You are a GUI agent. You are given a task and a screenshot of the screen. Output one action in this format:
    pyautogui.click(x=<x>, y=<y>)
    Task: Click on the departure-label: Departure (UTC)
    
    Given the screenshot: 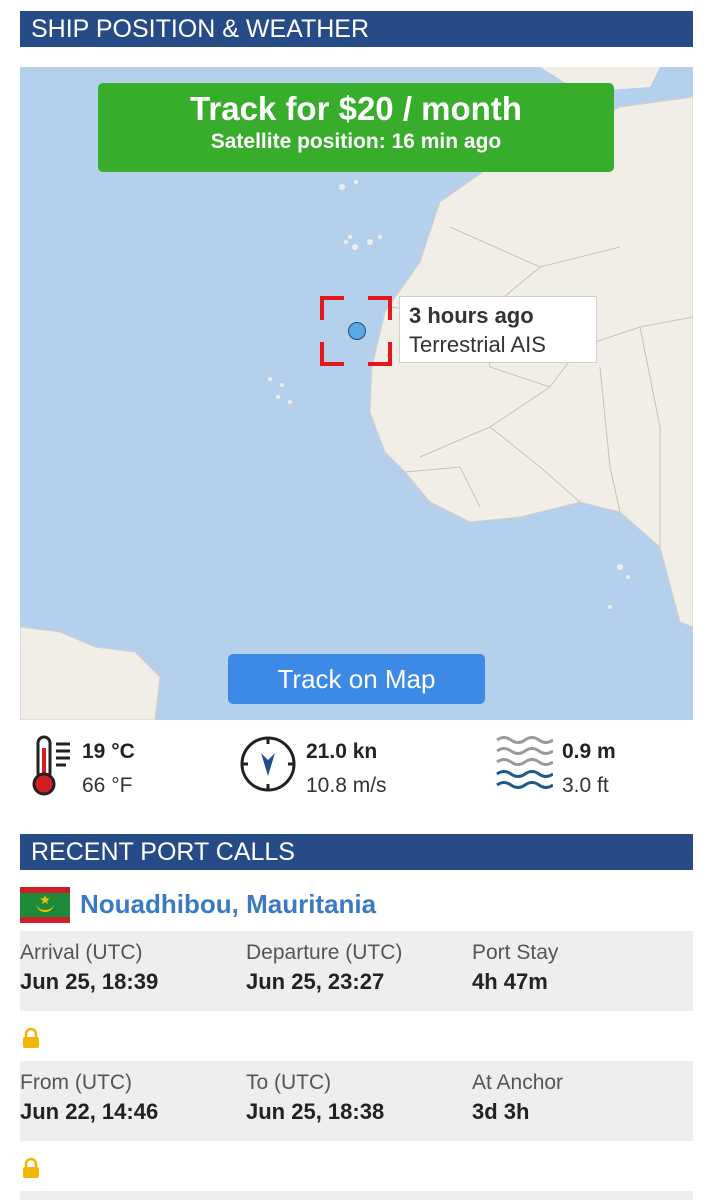 What is the action you would take?
    pyautogui.click(x=324, y=952)
    